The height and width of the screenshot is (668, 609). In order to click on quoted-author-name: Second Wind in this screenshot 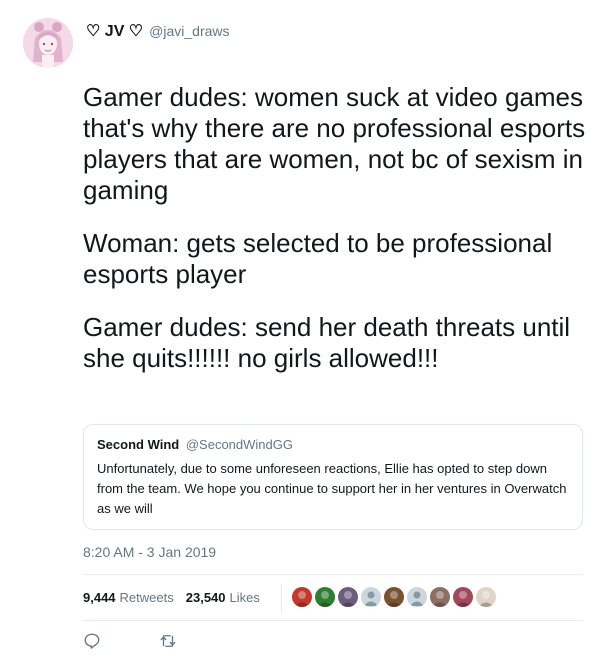, I will do `click(138, 444)`.